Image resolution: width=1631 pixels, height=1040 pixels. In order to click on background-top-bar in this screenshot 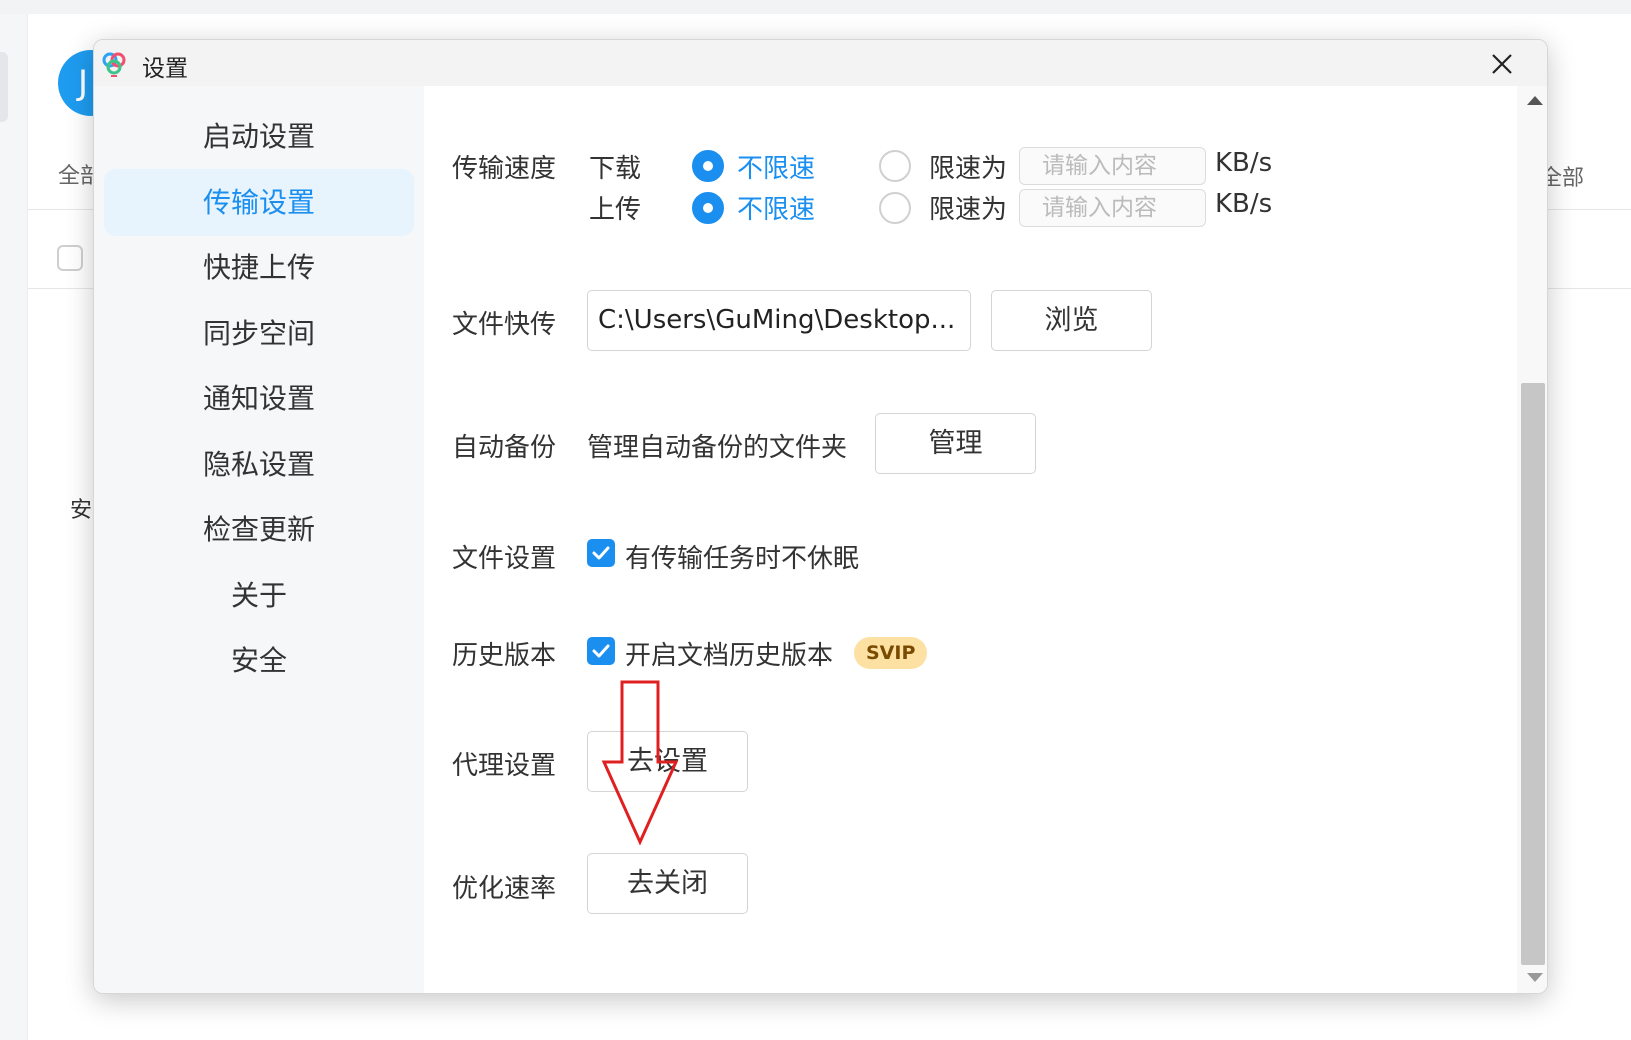, I will do `click(815, 7)`.